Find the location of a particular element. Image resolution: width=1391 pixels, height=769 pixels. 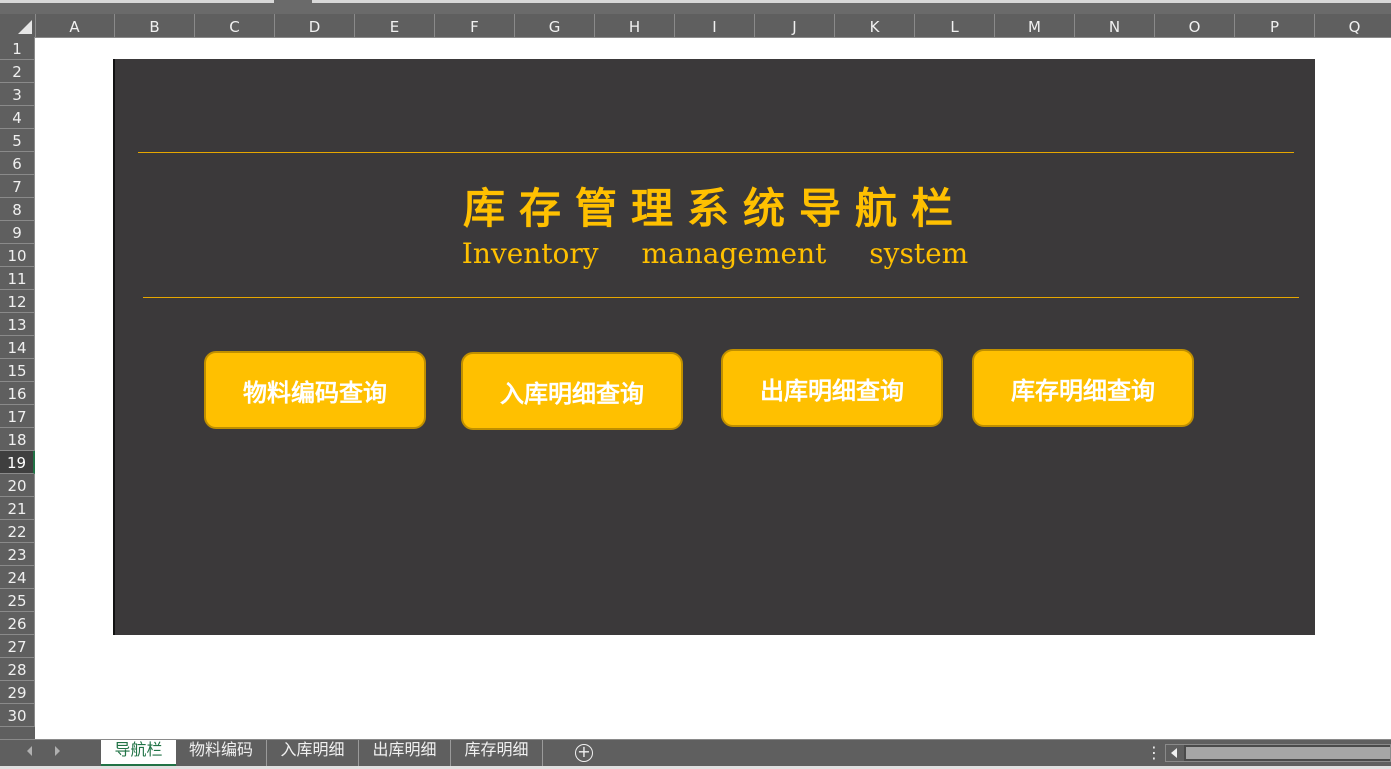

column-header-d: D is located at coordinates (315, 25).